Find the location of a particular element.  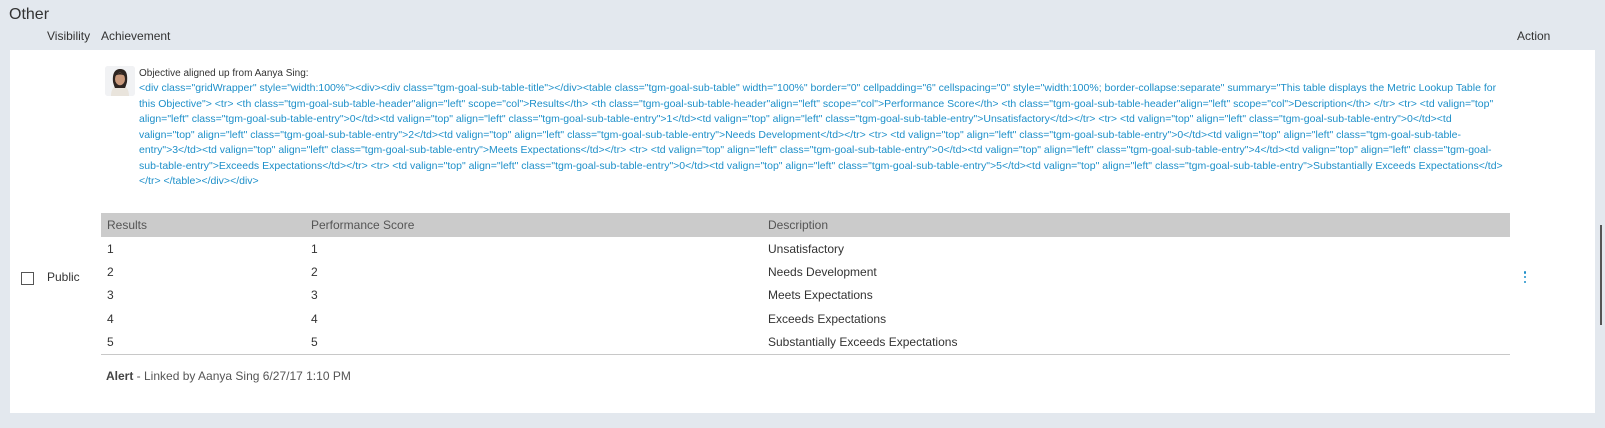

table-row: 5 5 Substantially Exceeds Expectations is located at coordinates (805, 342).